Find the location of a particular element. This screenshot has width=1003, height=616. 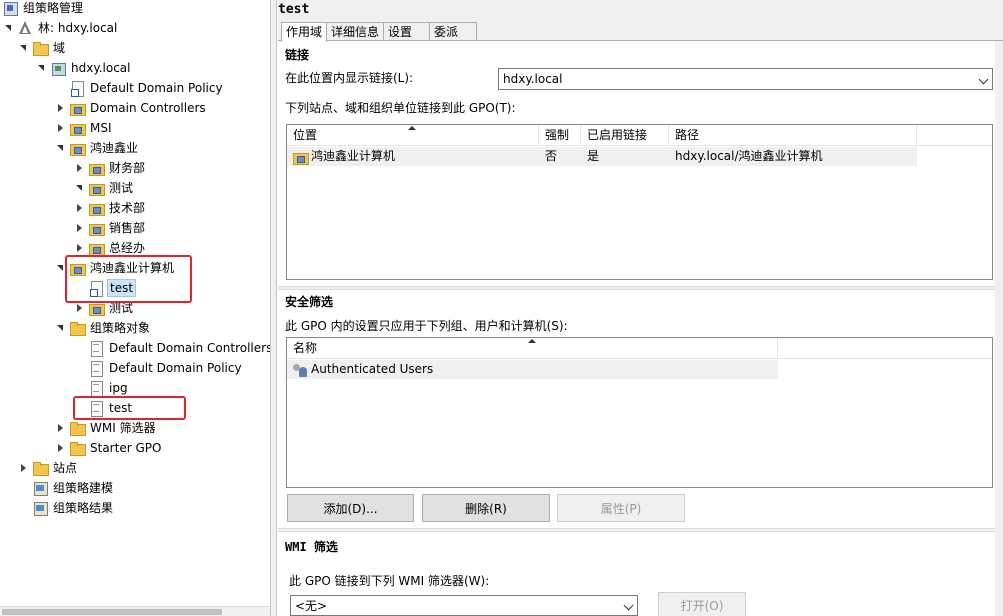

tree-item-starter-gpo: Starter GPO is located at coordinates (108, 448).